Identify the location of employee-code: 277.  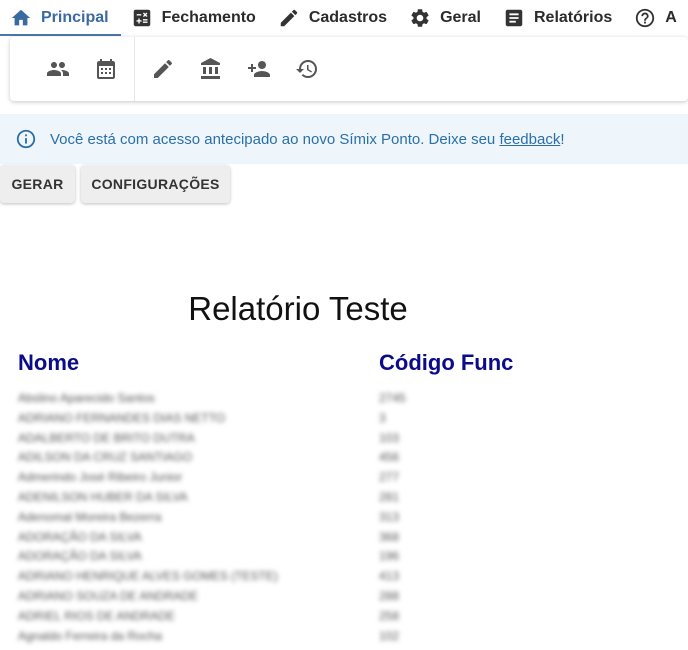
(389, 477).